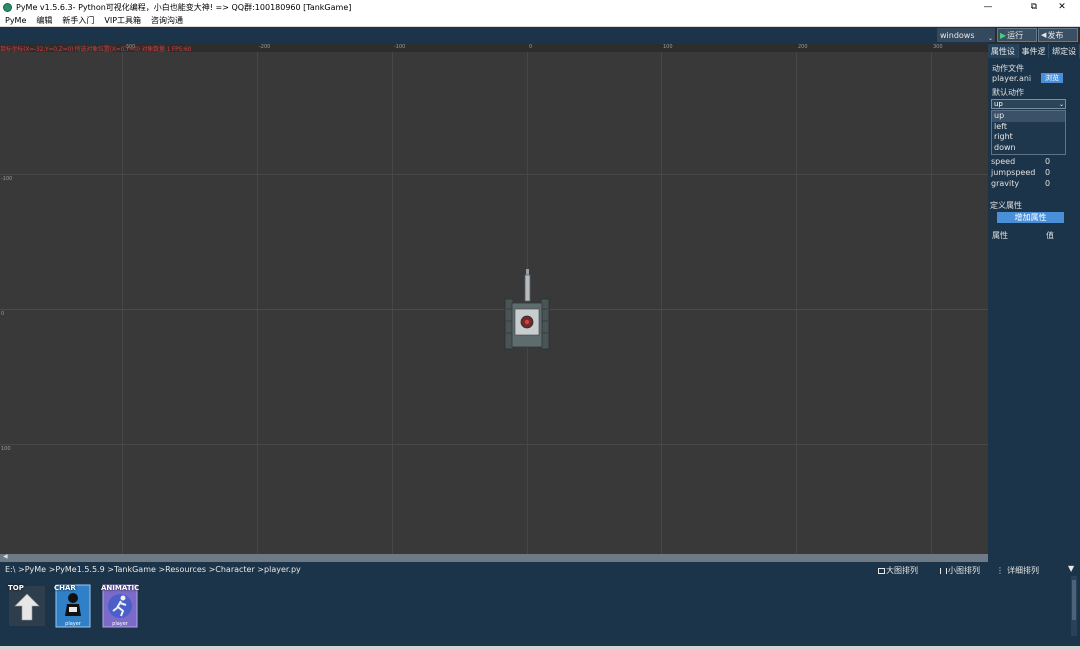  What do you see at coordinates (957, 35) in the screenshot?
I see `platform-select-value: windows` at bounding box center [957, 35].